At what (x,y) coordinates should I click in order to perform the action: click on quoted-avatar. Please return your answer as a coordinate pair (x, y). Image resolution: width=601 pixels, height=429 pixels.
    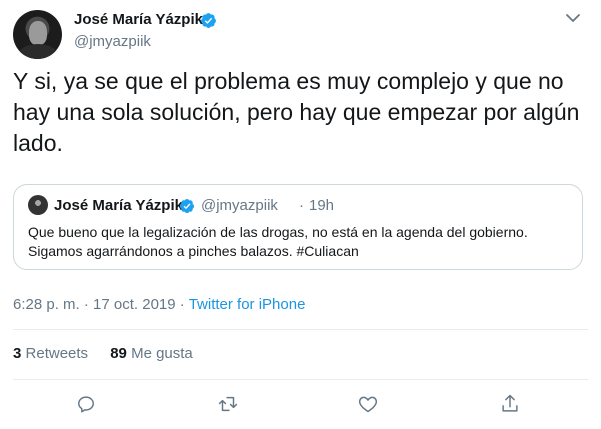
    Looking at the image, I should click on (38, 205).